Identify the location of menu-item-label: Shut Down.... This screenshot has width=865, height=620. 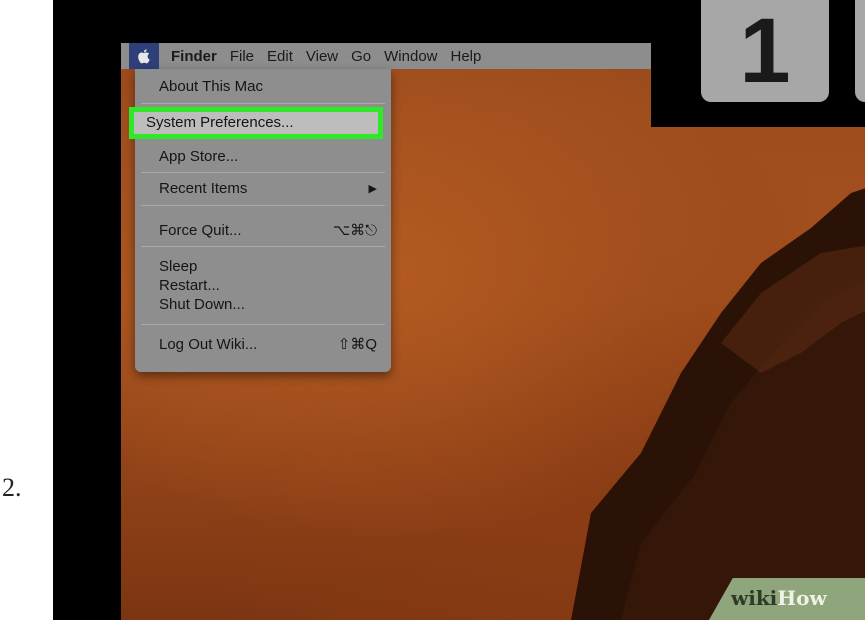
(202, 304).